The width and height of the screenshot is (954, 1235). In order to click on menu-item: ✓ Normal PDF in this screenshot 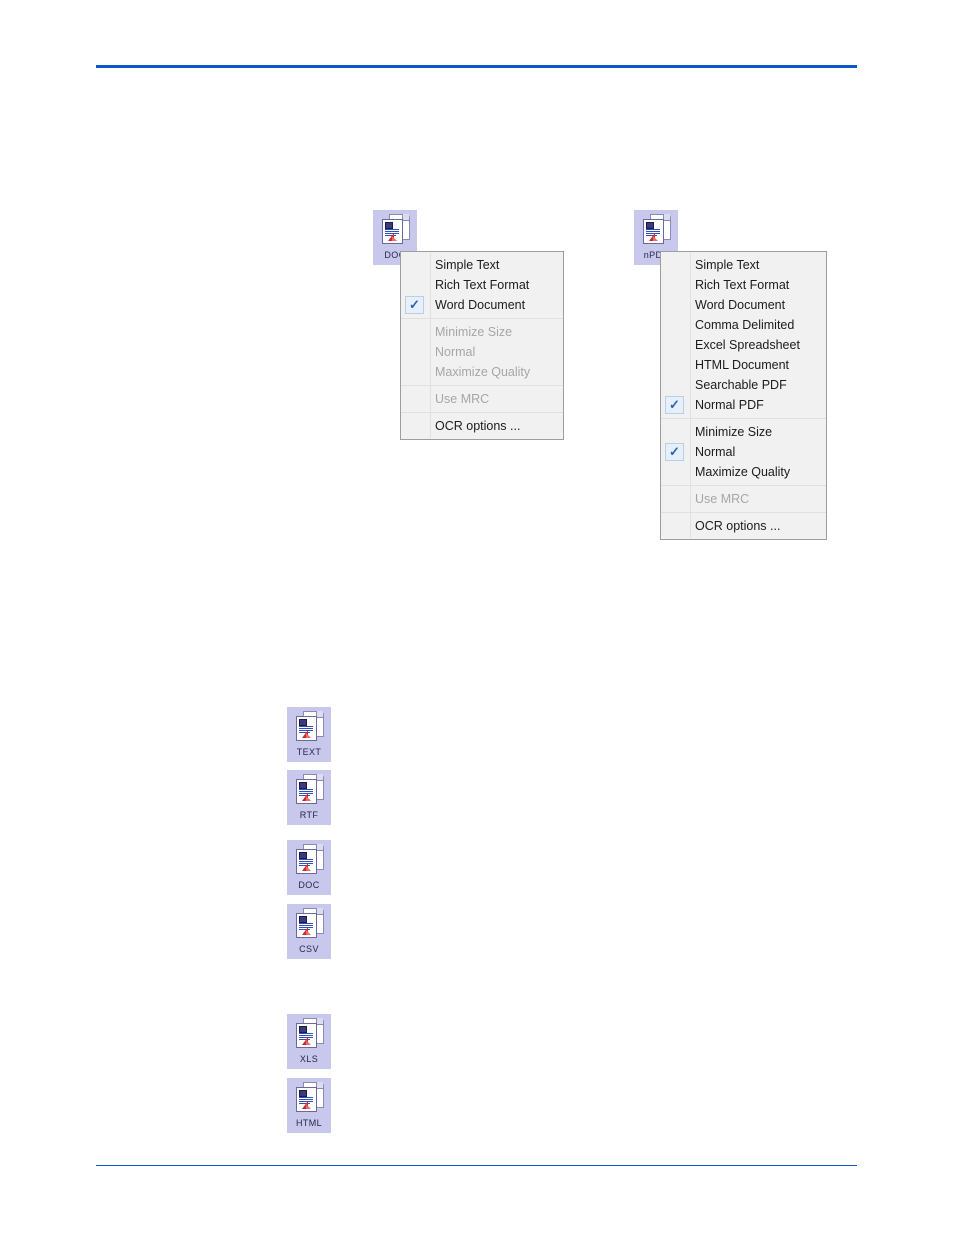, I will do `click(743, 405)`.